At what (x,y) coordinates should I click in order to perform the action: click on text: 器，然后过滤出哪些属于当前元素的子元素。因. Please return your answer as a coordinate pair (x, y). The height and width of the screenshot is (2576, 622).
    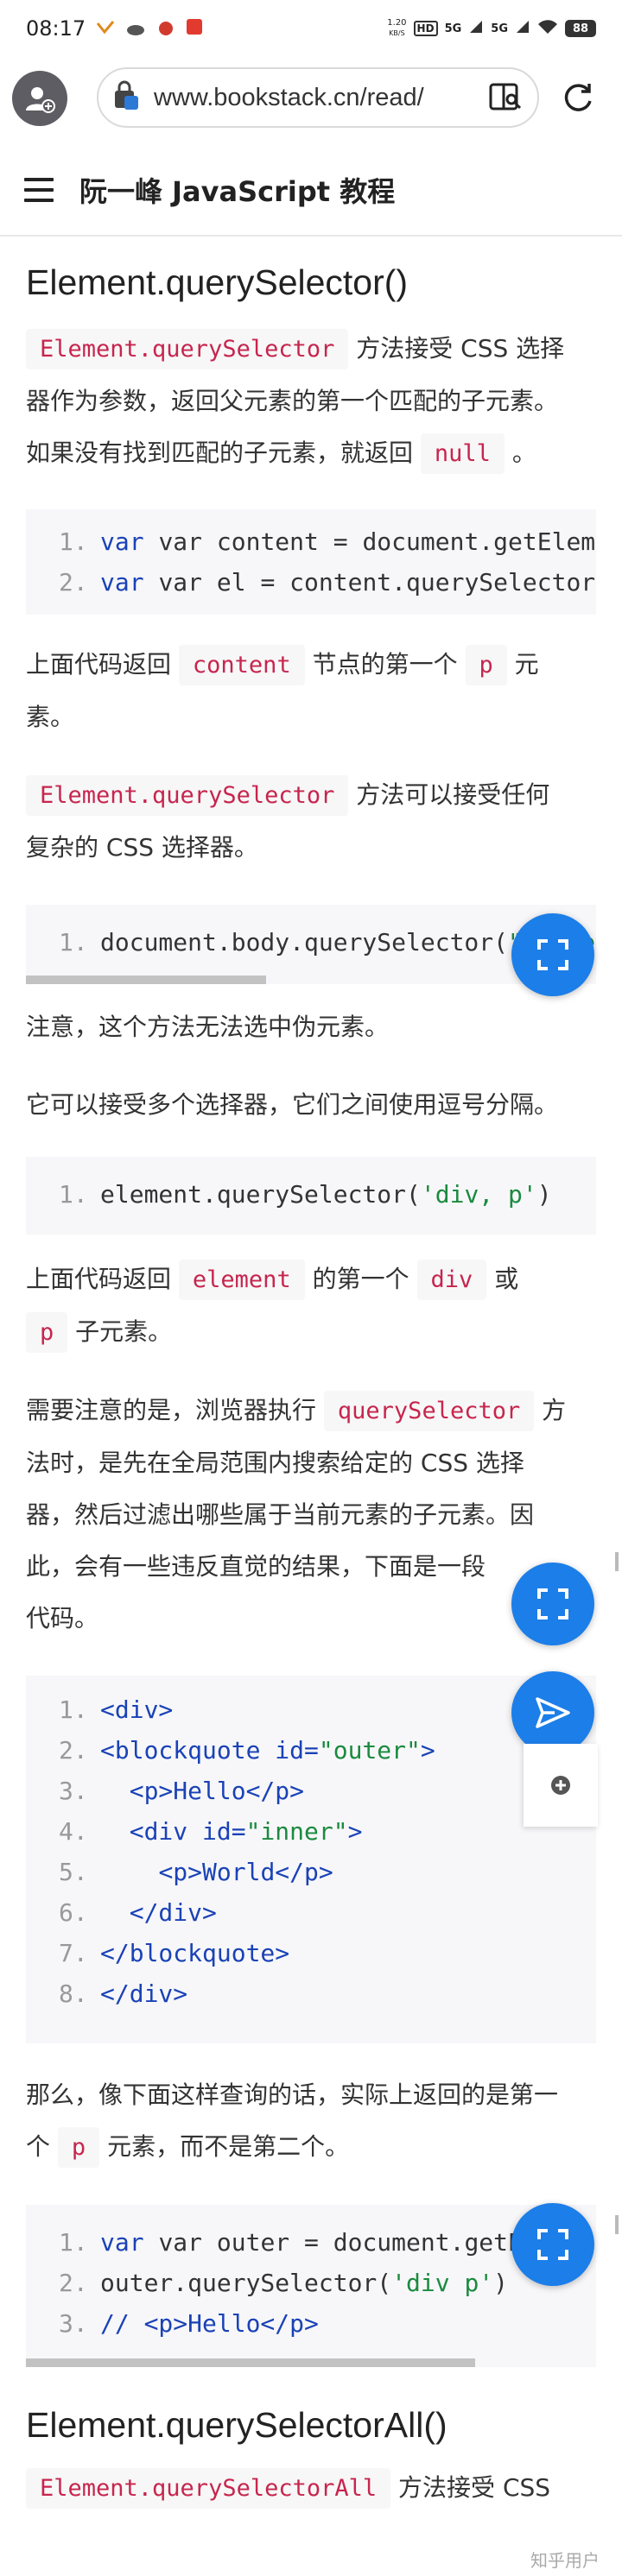
    Looking at the image, I should click on (280, 1514).